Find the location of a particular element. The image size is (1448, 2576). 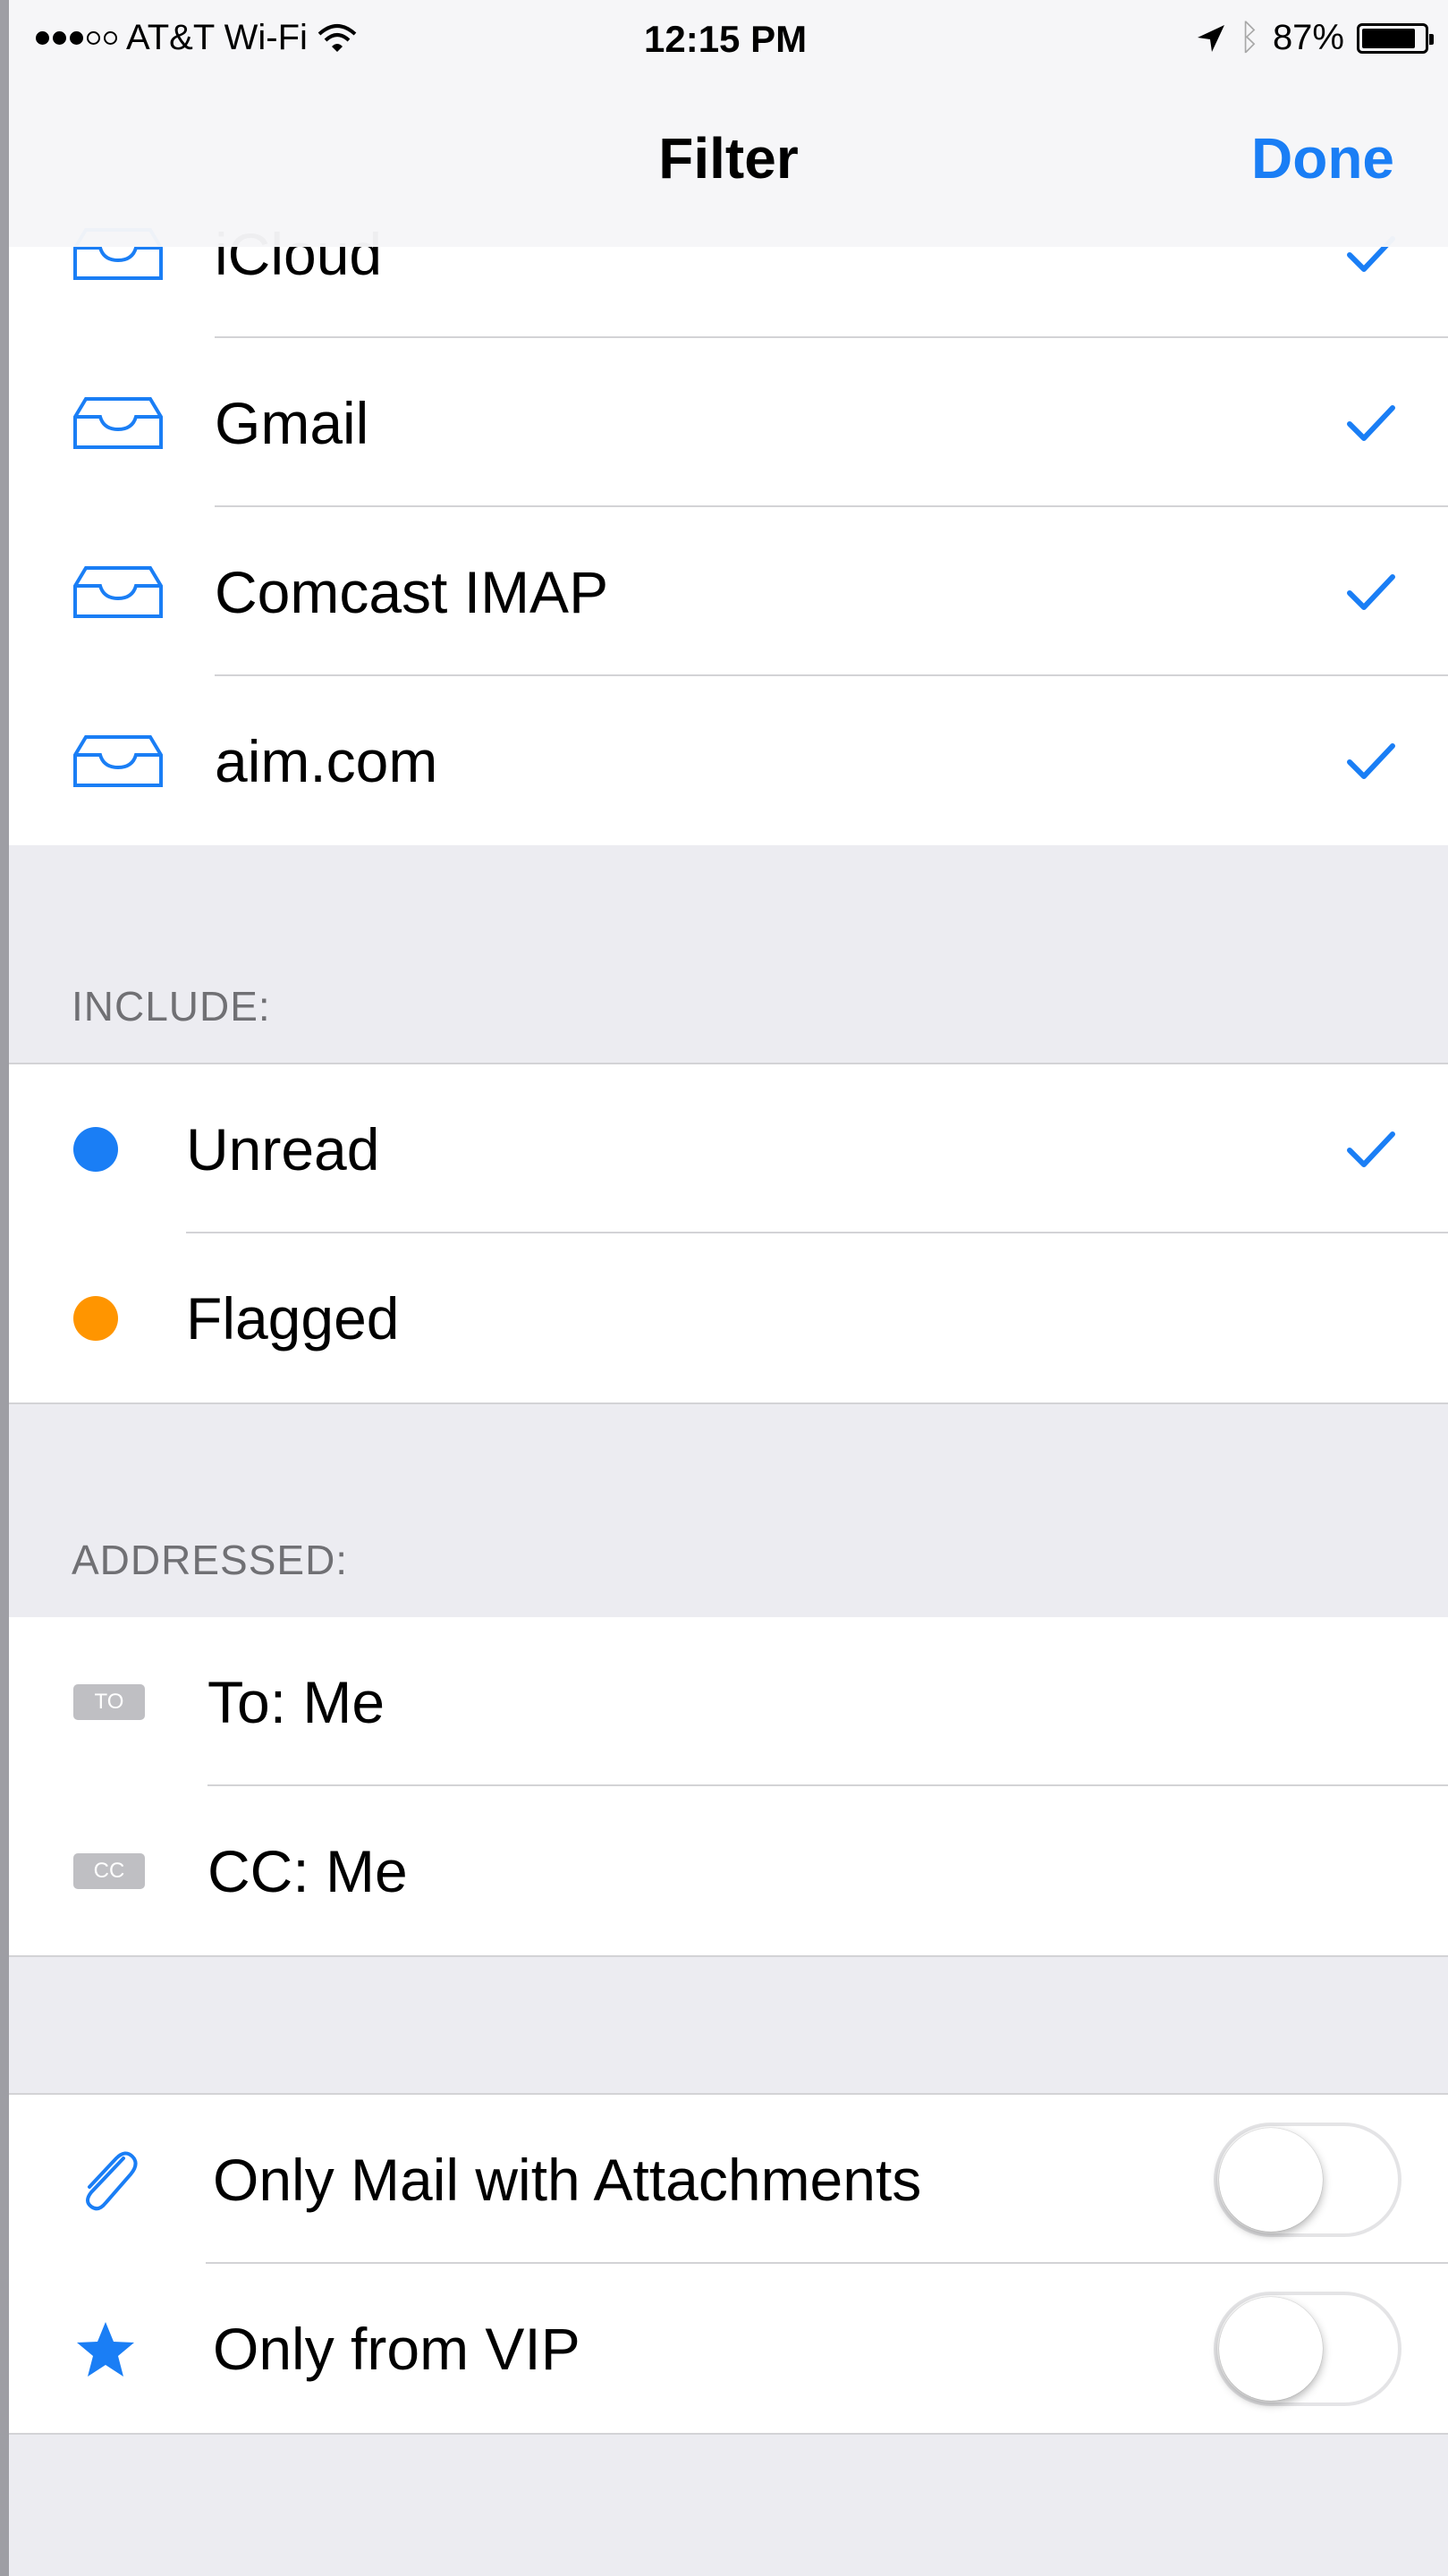

account-label: aim.com is located at coordinates (326, 760).